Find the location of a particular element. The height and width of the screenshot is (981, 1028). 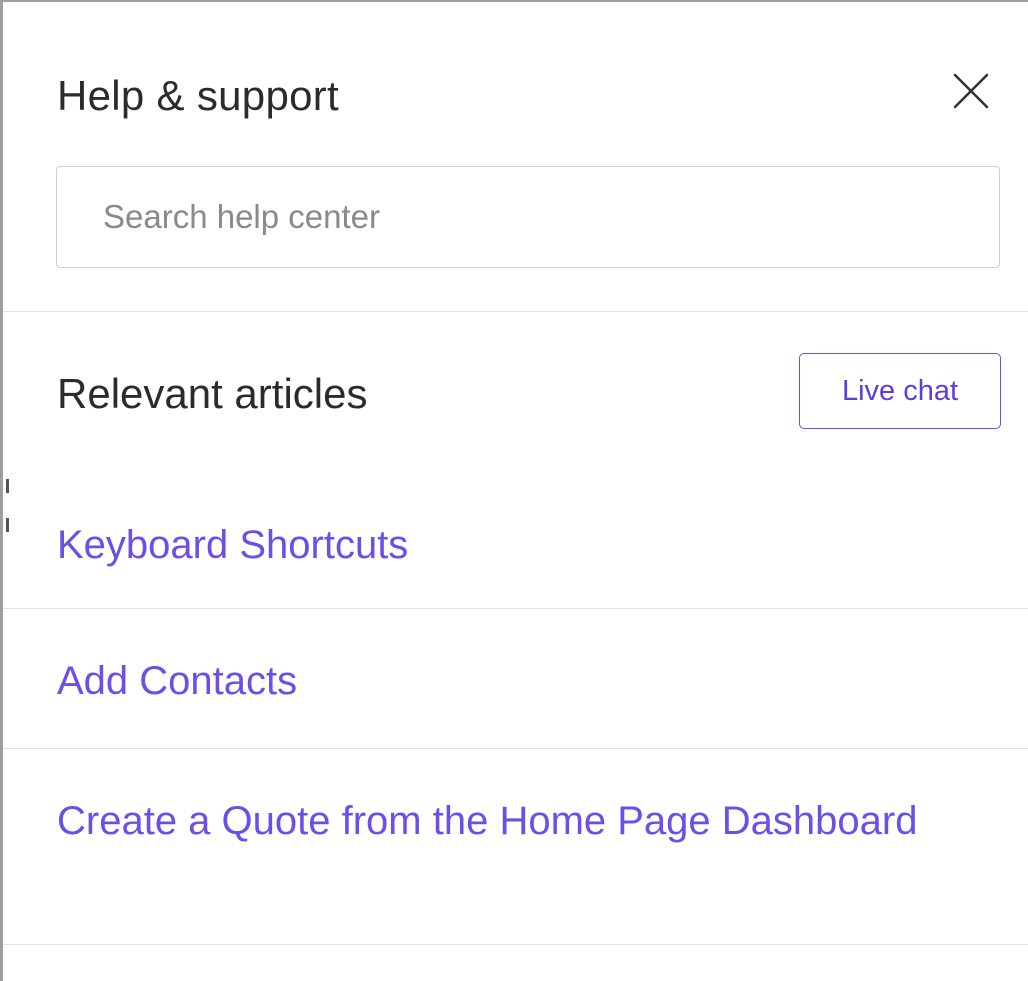

list-item: Keyboard Shortcuts is located at coordinates (515, 540).